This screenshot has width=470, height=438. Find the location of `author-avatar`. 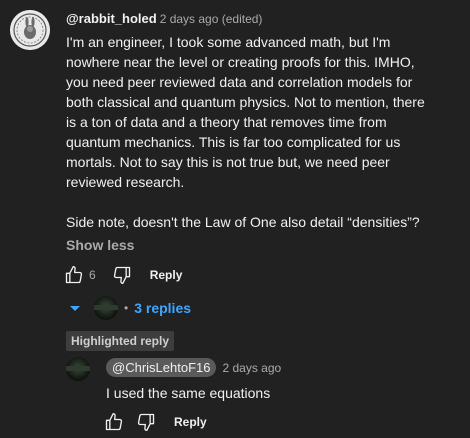

author-avatar is located at coordinates (30, 30).